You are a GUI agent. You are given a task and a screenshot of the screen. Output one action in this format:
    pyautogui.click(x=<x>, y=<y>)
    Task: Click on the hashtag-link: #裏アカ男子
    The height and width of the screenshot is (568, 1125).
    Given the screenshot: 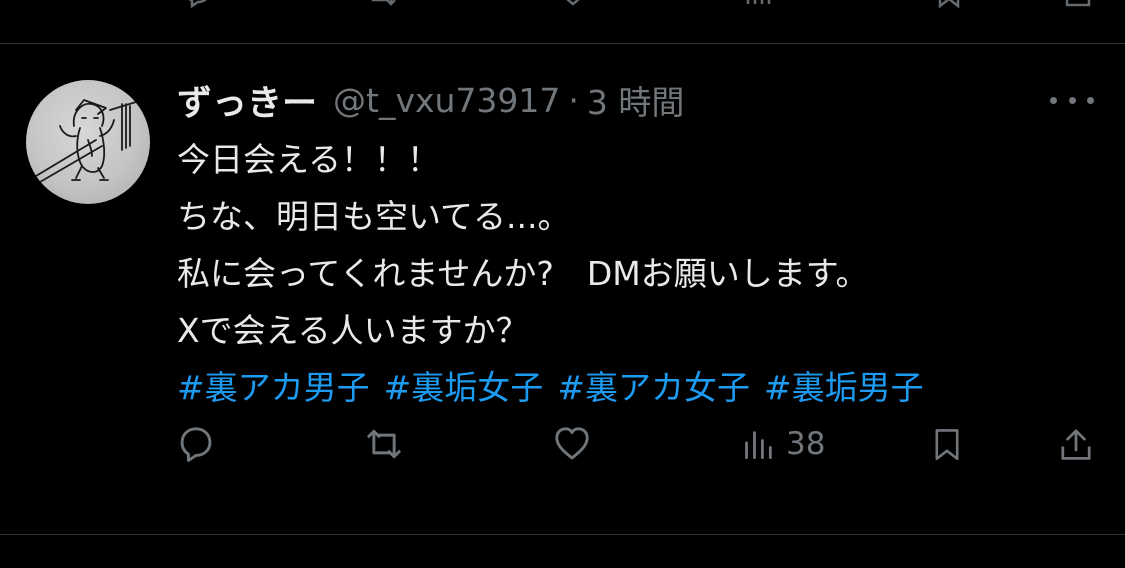 What is the action you would take?
    pyautogui.click(x=273, y=387)
    